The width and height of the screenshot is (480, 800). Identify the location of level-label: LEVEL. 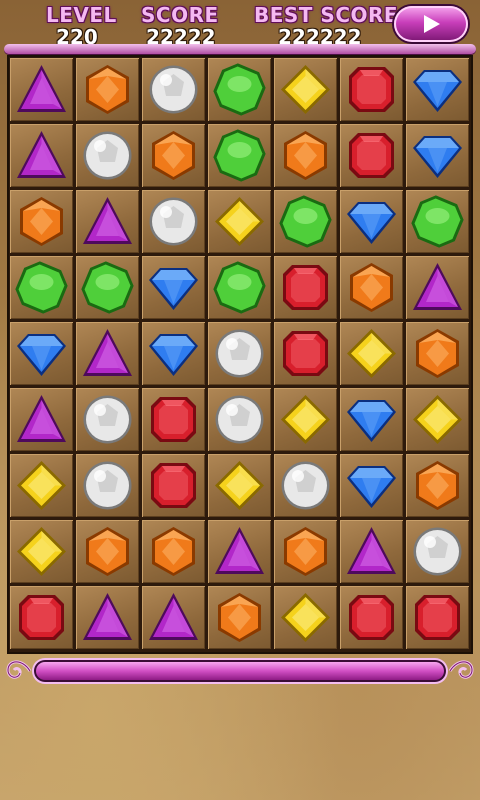
(81, 15).